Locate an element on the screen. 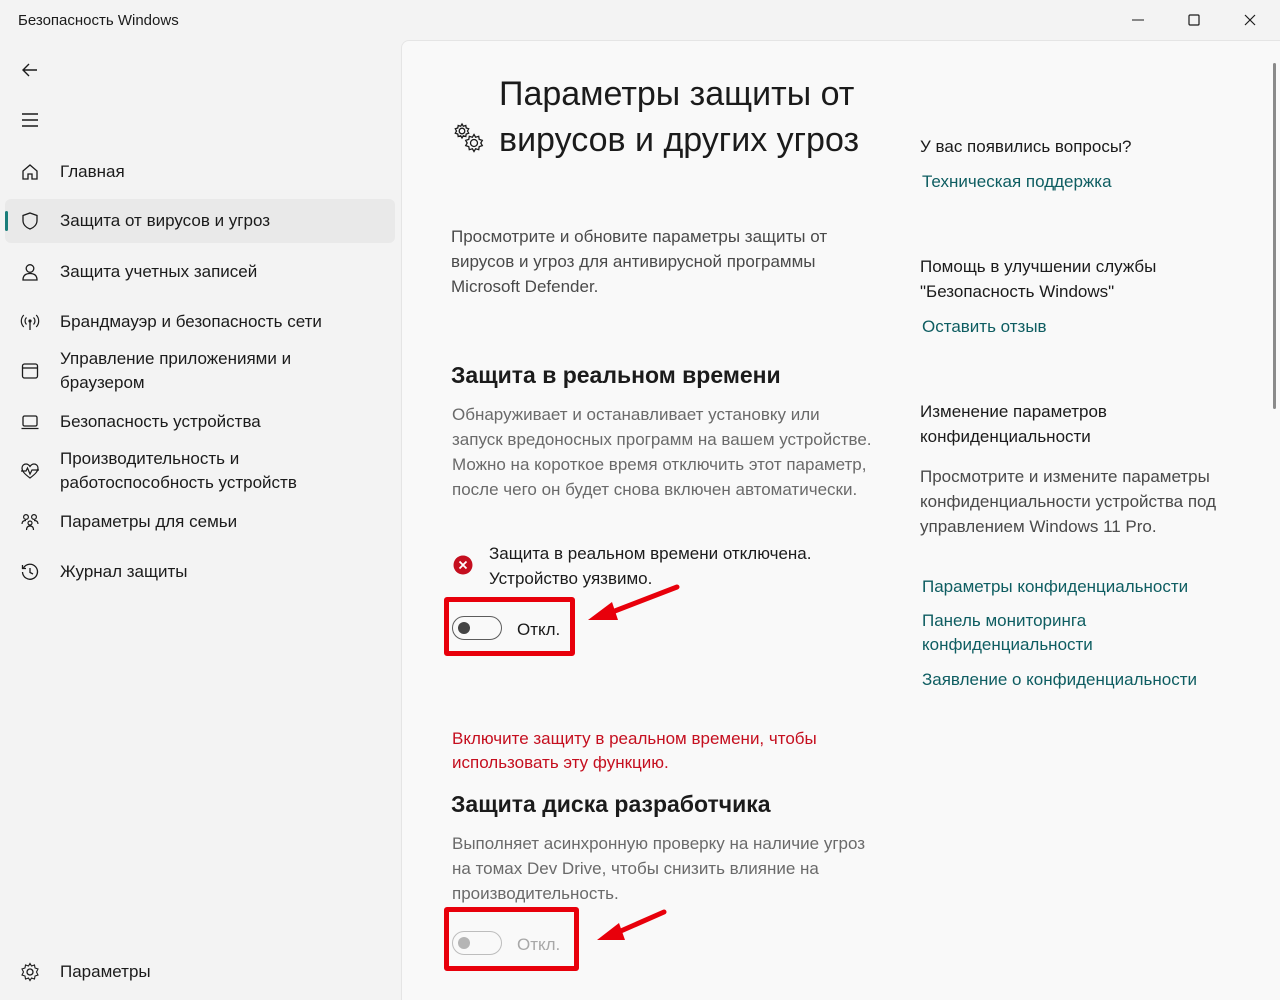 The height and width of the screenshot is (1000, 1280). minimize-icon is located at coordinates (1138, 20).